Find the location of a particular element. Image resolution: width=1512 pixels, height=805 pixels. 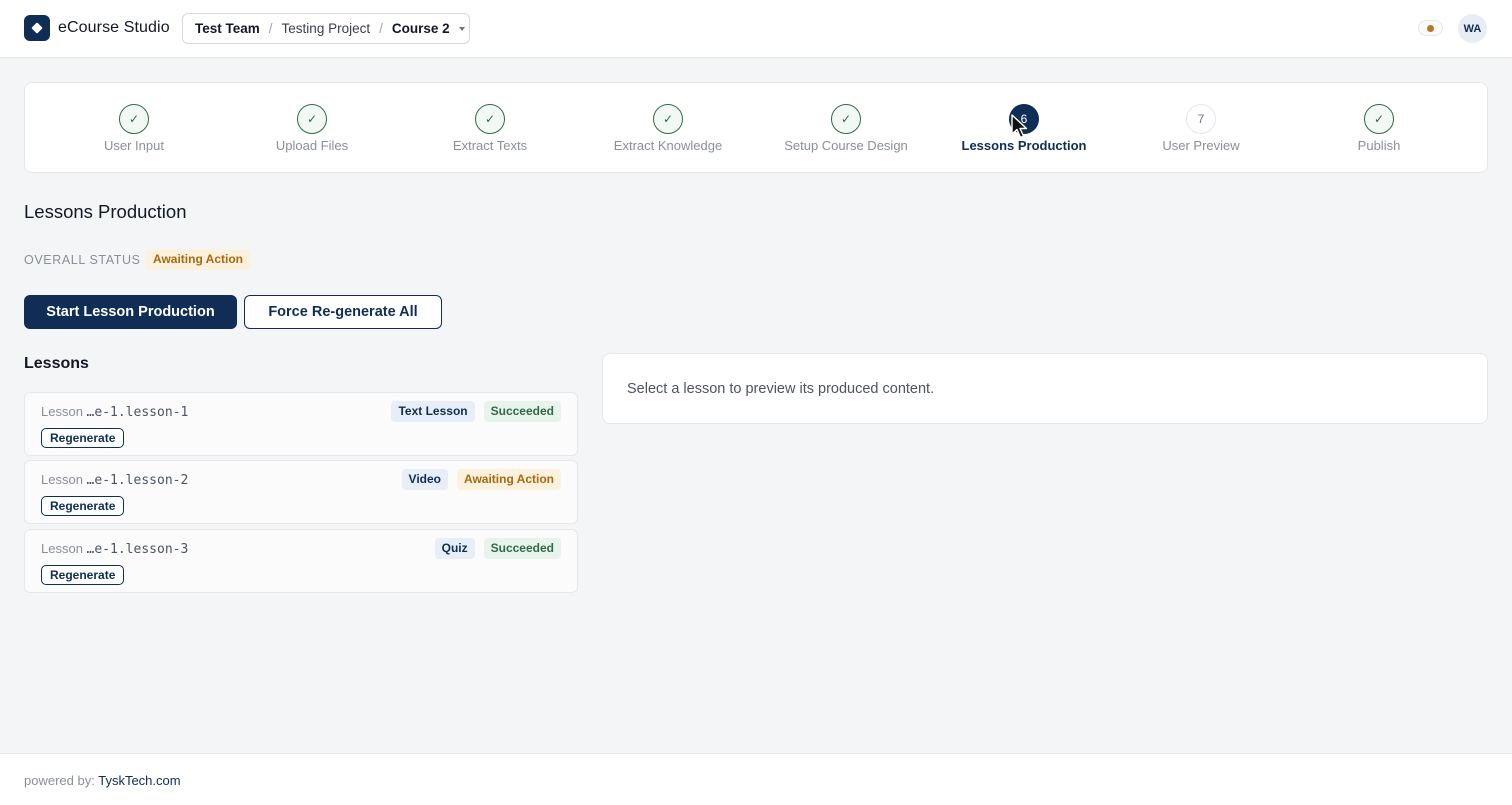

step-extract-texts: ✓ Extract Texts is located at coordinates (490, 128).